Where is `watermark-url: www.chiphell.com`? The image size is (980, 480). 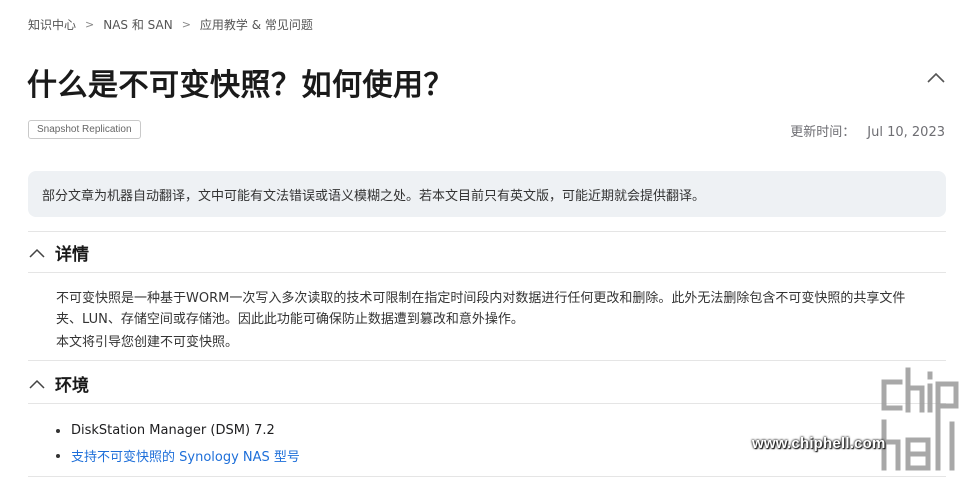
watermark-url: www.chiphell.com is located at coordinates (819, 443).